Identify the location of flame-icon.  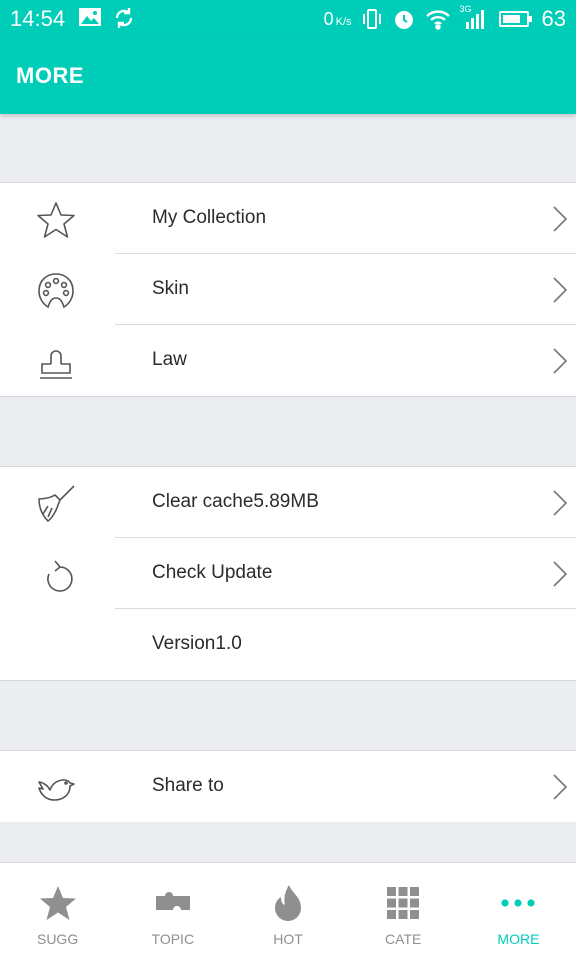
(288, 903).